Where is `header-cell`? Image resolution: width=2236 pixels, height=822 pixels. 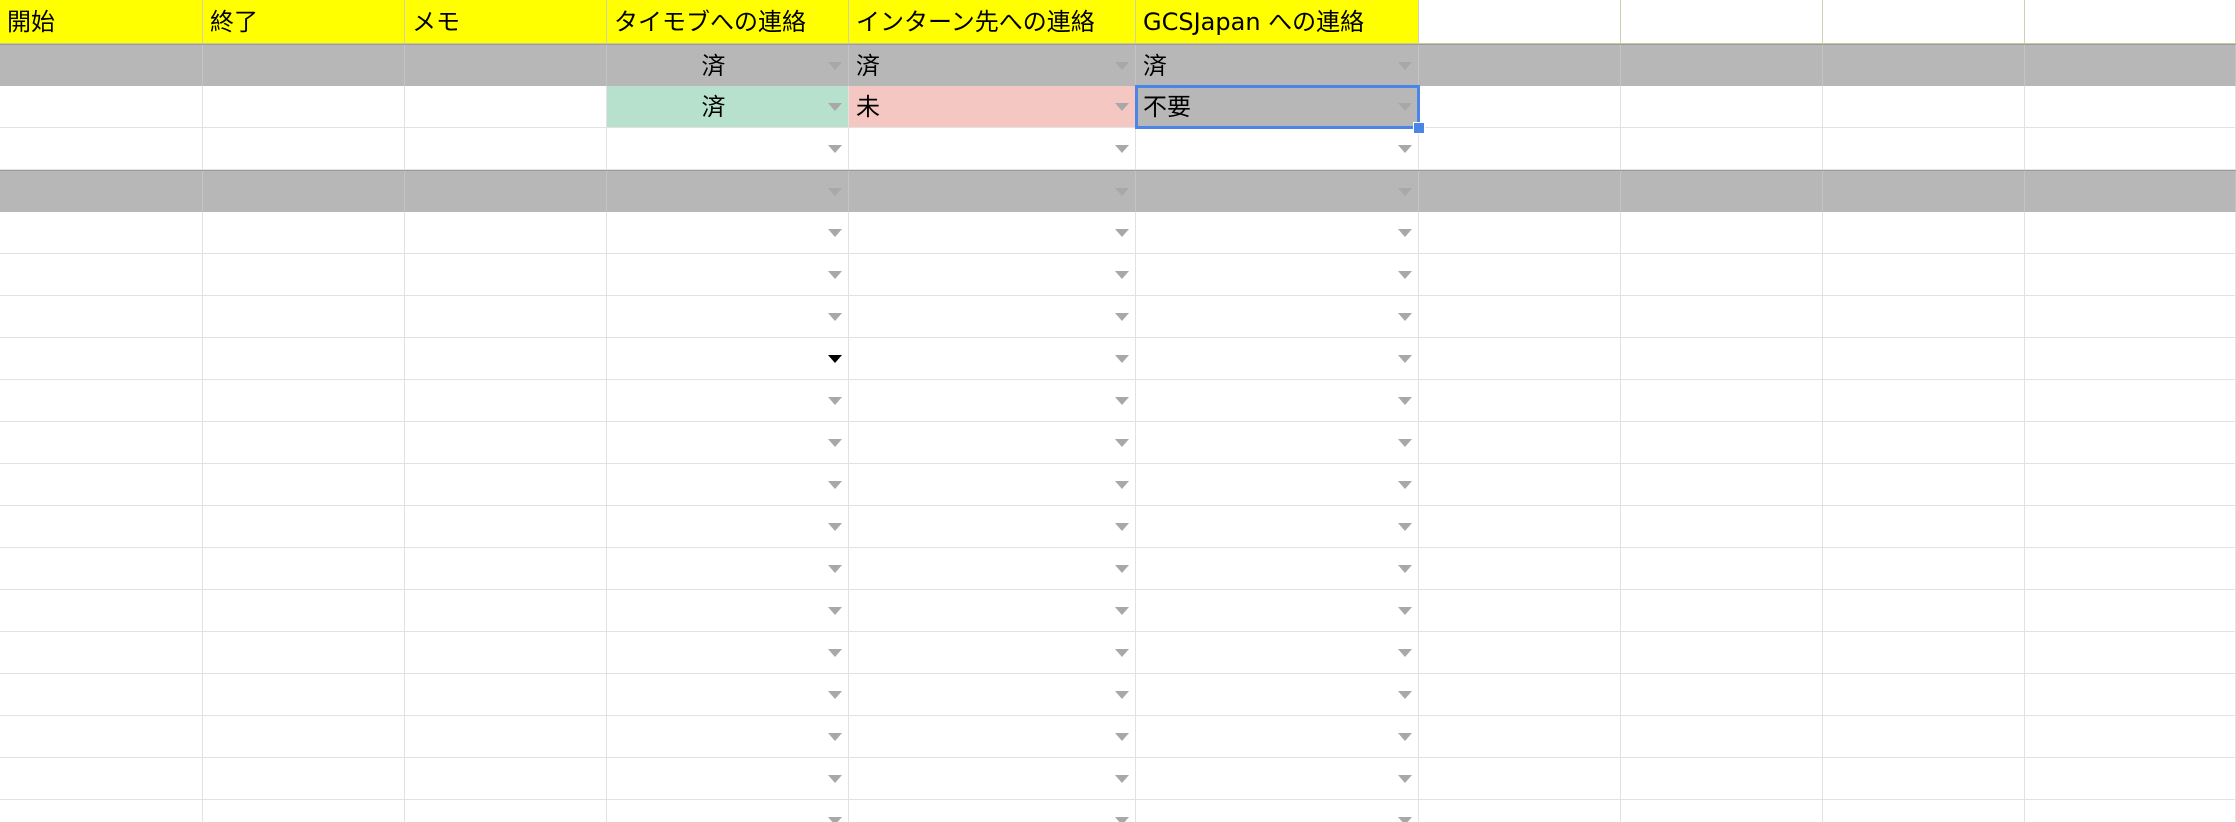
header-cell is located at coordinates (2130, 22).